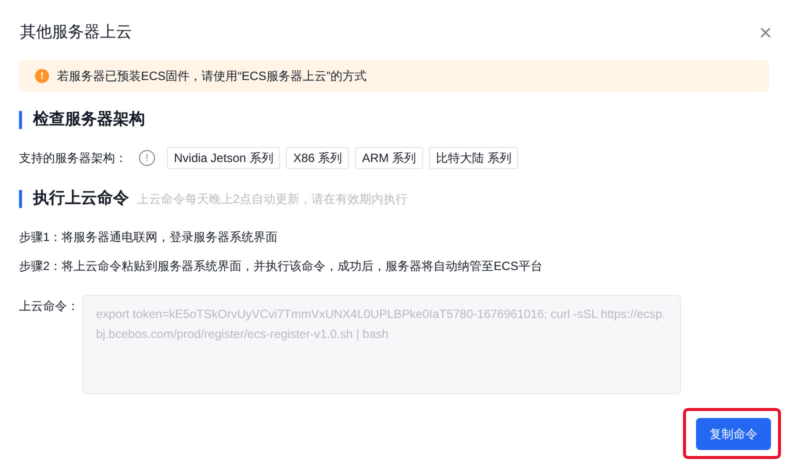 This screenshot has height=465, width=788. What do you see at coordinates (272, 199) in the screenshot?
I see `hint-text: 上云命令每天晚上2点自动更新，请在有效期内执行` at bounding box center [272, 199].